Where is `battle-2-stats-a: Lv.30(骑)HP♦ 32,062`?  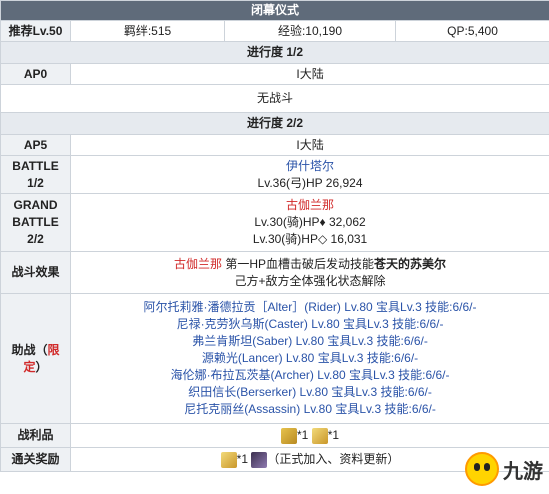
battle-2-stats-a: Lv.30(骑)HP♦ 32,062 is located at coordinates (310, 222).